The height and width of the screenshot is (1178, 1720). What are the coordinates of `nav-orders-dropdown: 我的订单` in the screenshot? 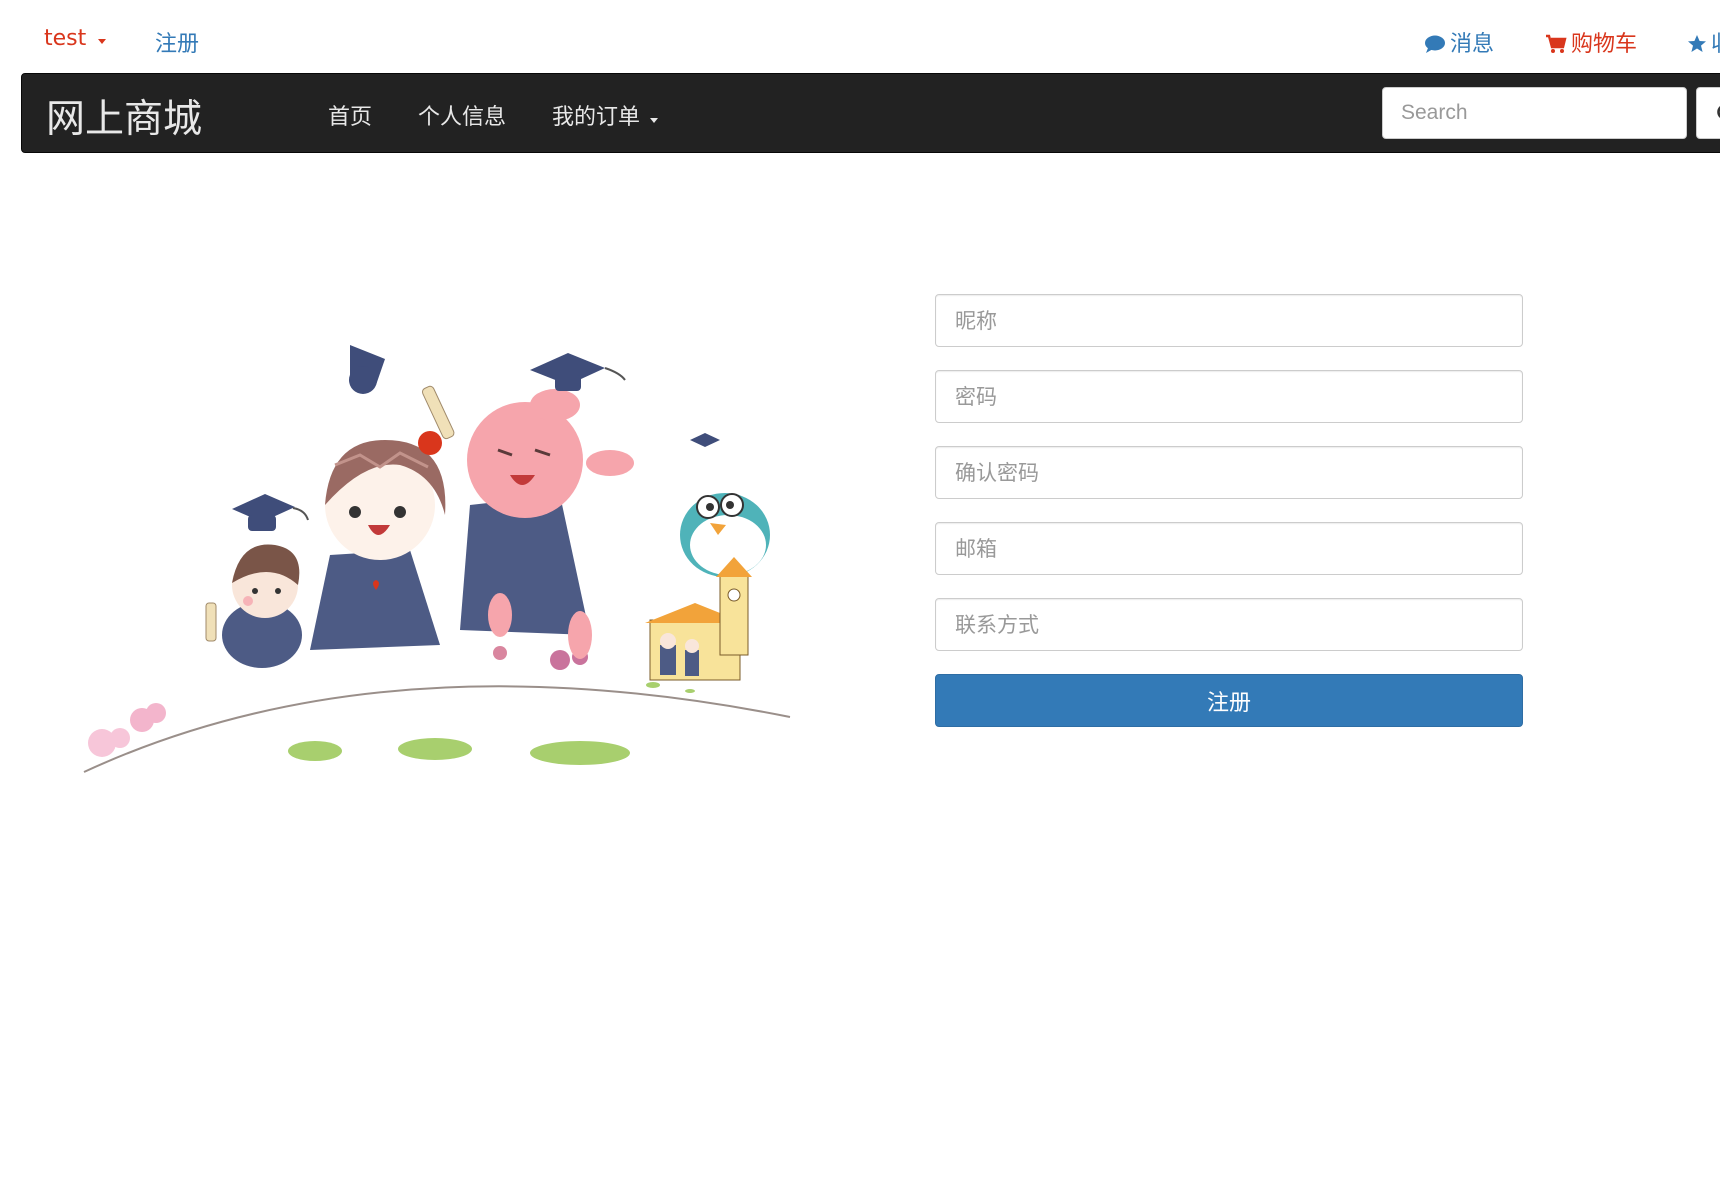 It's located at (605, 115).